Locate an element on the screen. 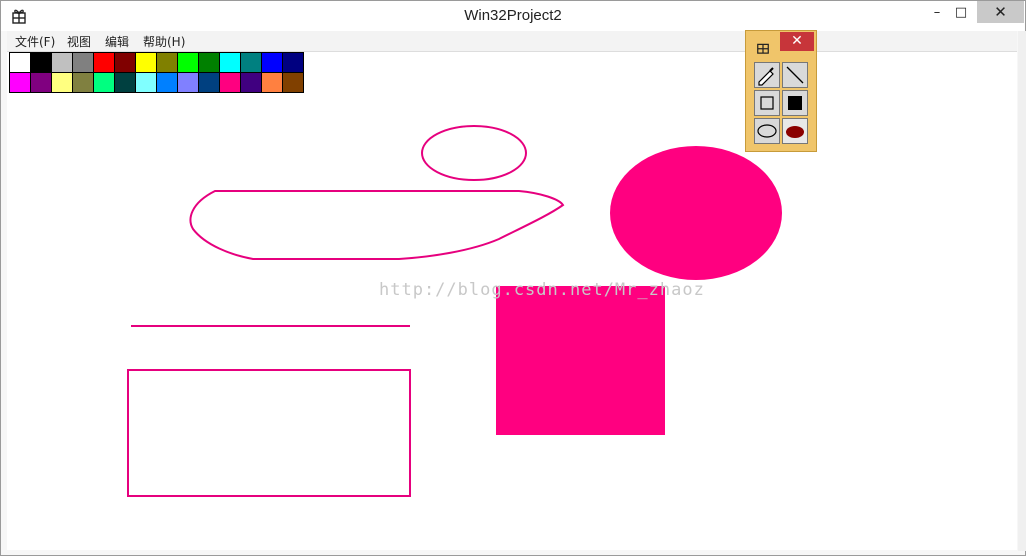 The height and width of the screenshot is (557, 1026). rectangle-icon is located at coordinates (767, 103).